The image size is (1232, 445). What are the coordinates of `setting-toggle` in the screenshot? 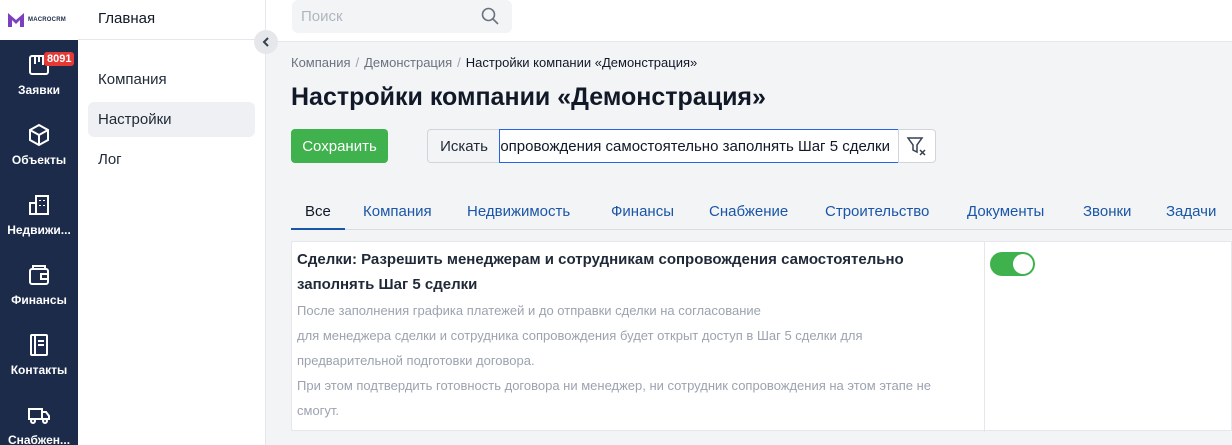 It's located at (1012, 264).